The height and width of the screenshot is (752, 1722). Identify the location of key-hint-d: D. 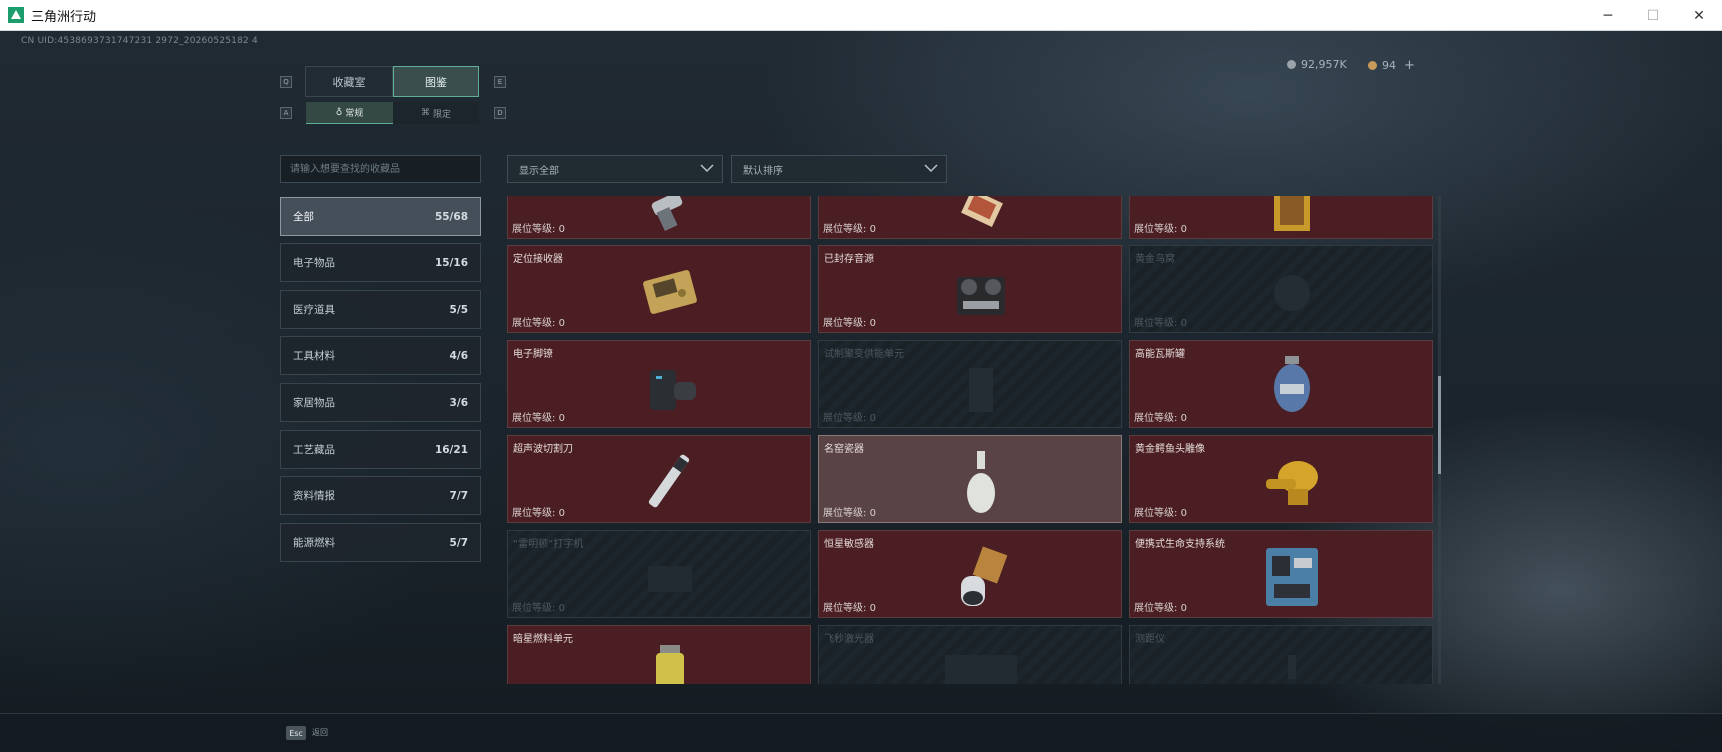
(500, 113).